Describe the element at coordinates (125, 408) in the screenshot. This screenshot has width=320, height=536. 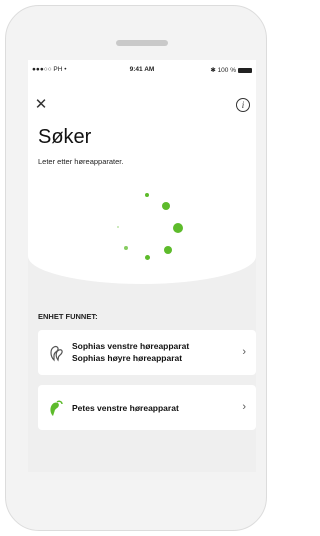
I see `device-name: Petes venstre høreapparat` at that location.